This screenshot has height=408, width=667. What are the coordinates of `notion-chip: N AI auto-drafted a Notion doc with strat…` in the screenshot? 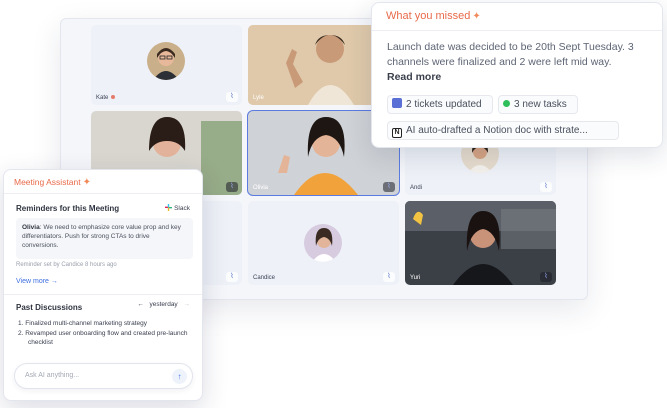 It's located at (503, 130).